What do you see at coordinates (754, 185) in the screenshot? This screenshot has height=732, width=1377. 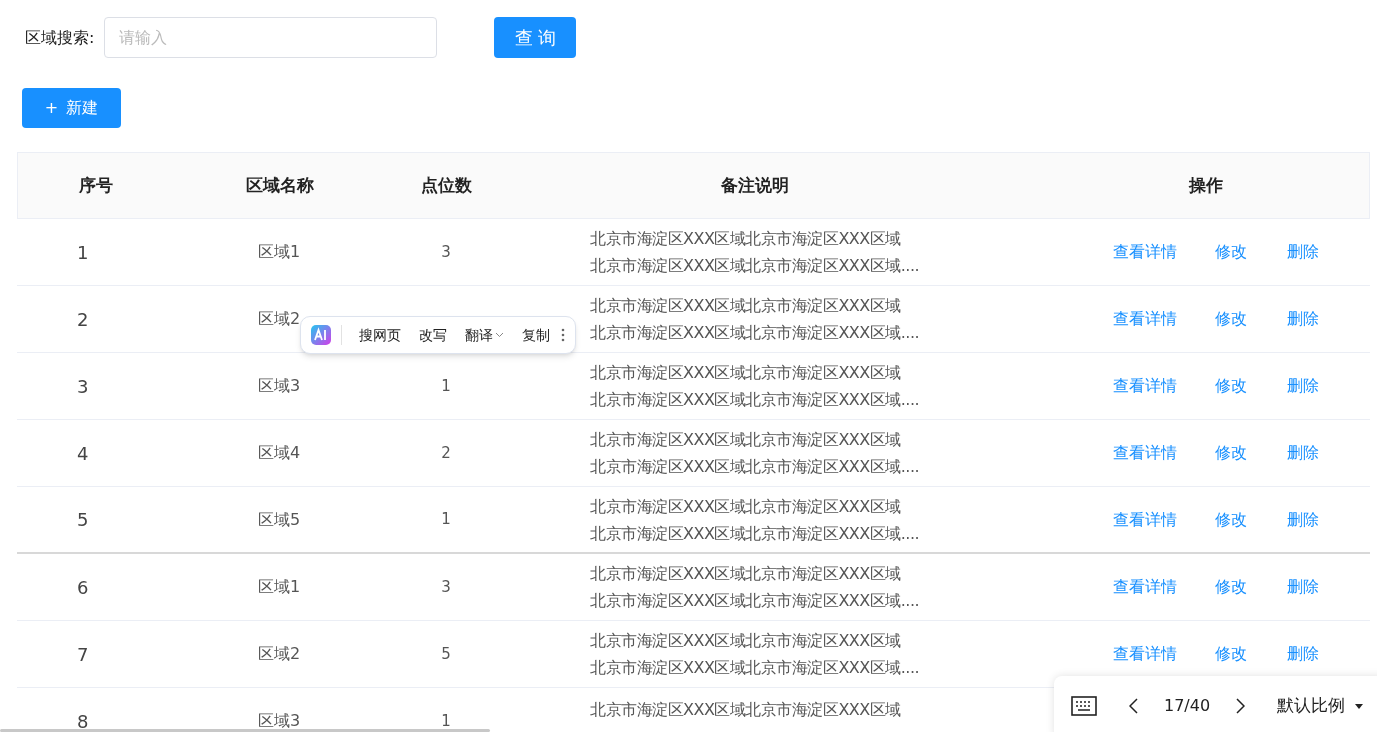 I see `column-header: 备注说明` at bounding box center [754, 185].